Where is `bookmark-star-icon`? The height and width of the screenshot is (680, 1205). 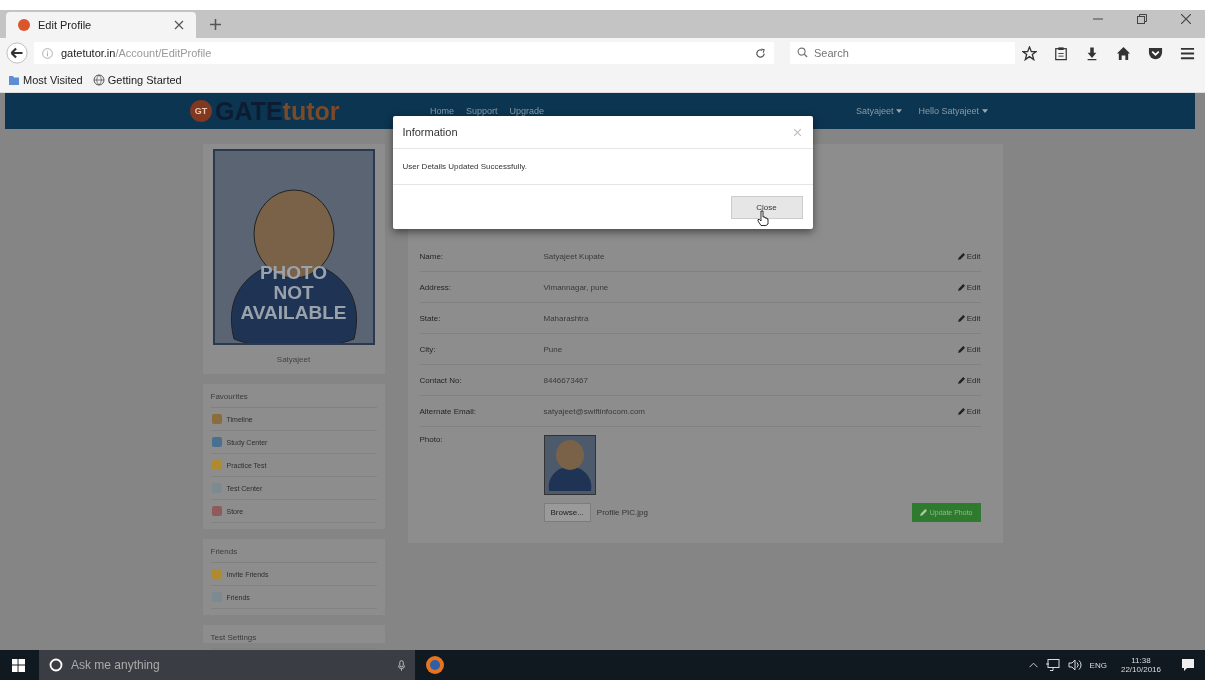 bookmark-star-icon is located at coordinates (1029, 53).